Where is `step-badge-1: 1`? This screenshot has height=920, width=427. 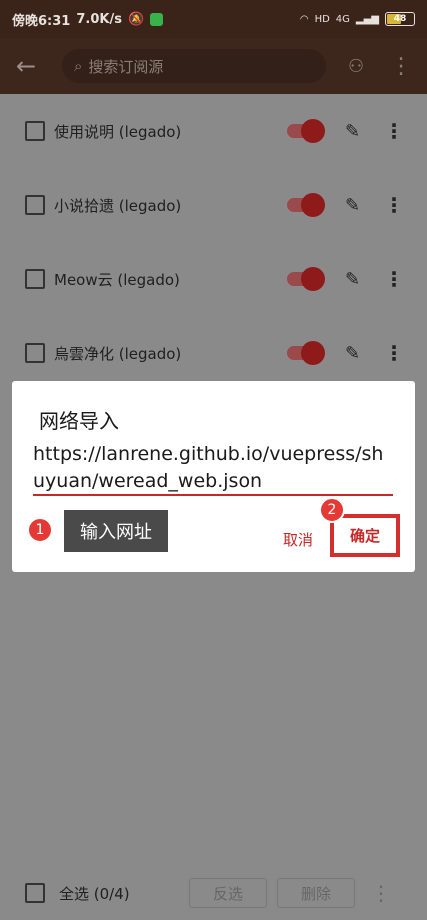
step-badge-1: 1 is located at coordinates (40, 530).